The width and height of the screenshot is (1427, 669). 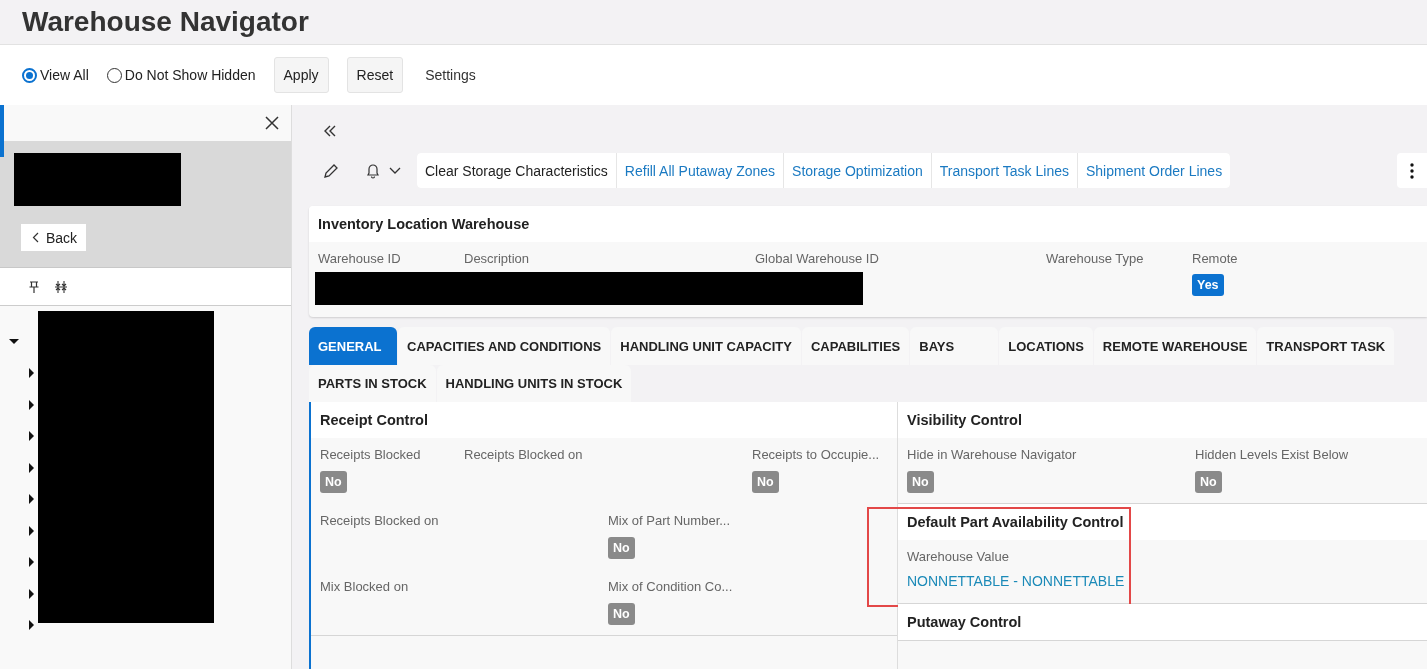 I want to click on tab: HANDLING UNITS IN STOCK, so click(x=534, y=383).